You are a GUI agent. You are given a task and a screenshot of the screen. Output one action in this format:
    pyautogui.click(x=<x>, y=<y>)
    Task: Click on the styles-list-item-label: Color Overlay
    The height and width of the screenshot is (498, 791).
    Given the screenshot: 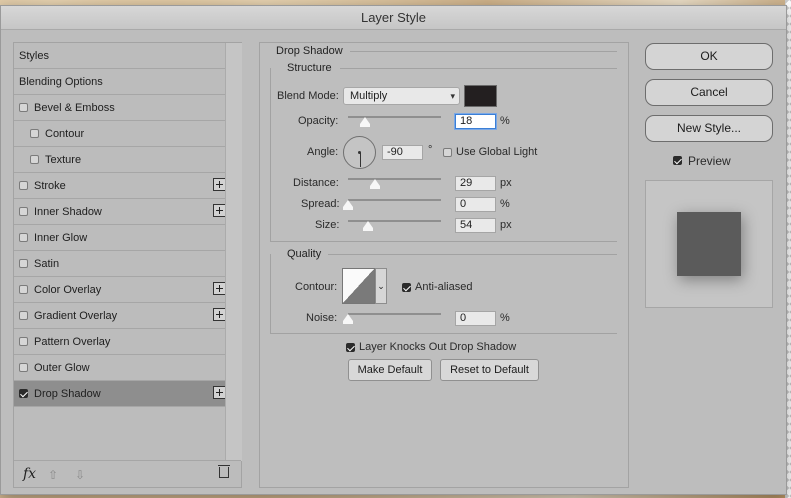 What is the action you would take?
    pyautogui.click(x=68, y=289)
    